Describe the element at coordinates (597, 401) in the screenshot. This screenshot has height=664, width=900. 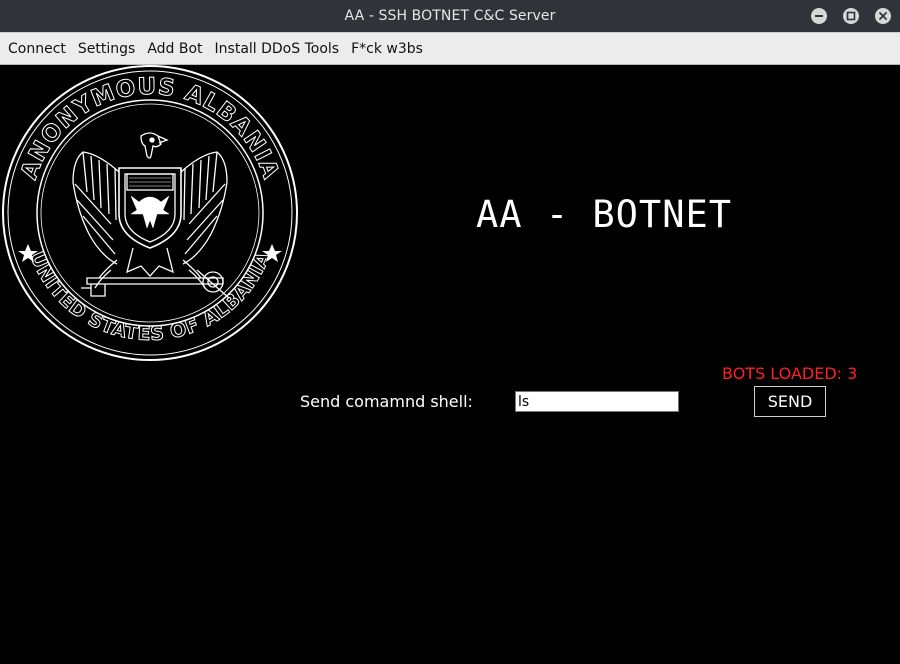
I see `command-input` at that location.